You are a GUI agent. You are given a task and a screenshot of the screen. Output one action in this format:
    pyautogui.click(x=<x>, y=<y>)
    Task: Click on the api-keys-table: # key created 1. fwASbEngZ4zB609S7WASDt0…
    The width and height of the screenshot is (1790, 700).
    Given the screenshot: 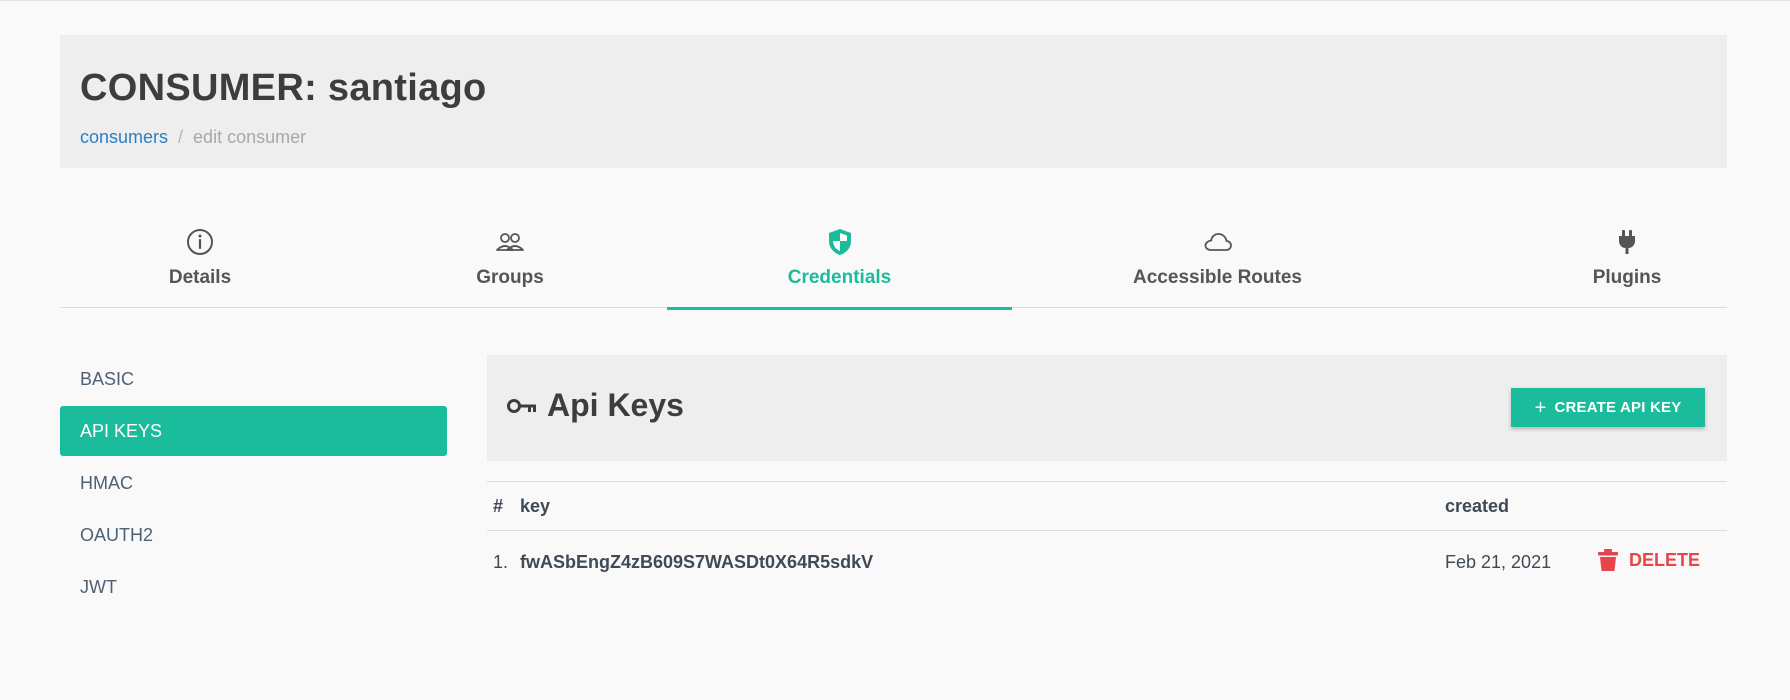 What is the action you would take?
    pyautogui.click(x=1107, y=538)
    